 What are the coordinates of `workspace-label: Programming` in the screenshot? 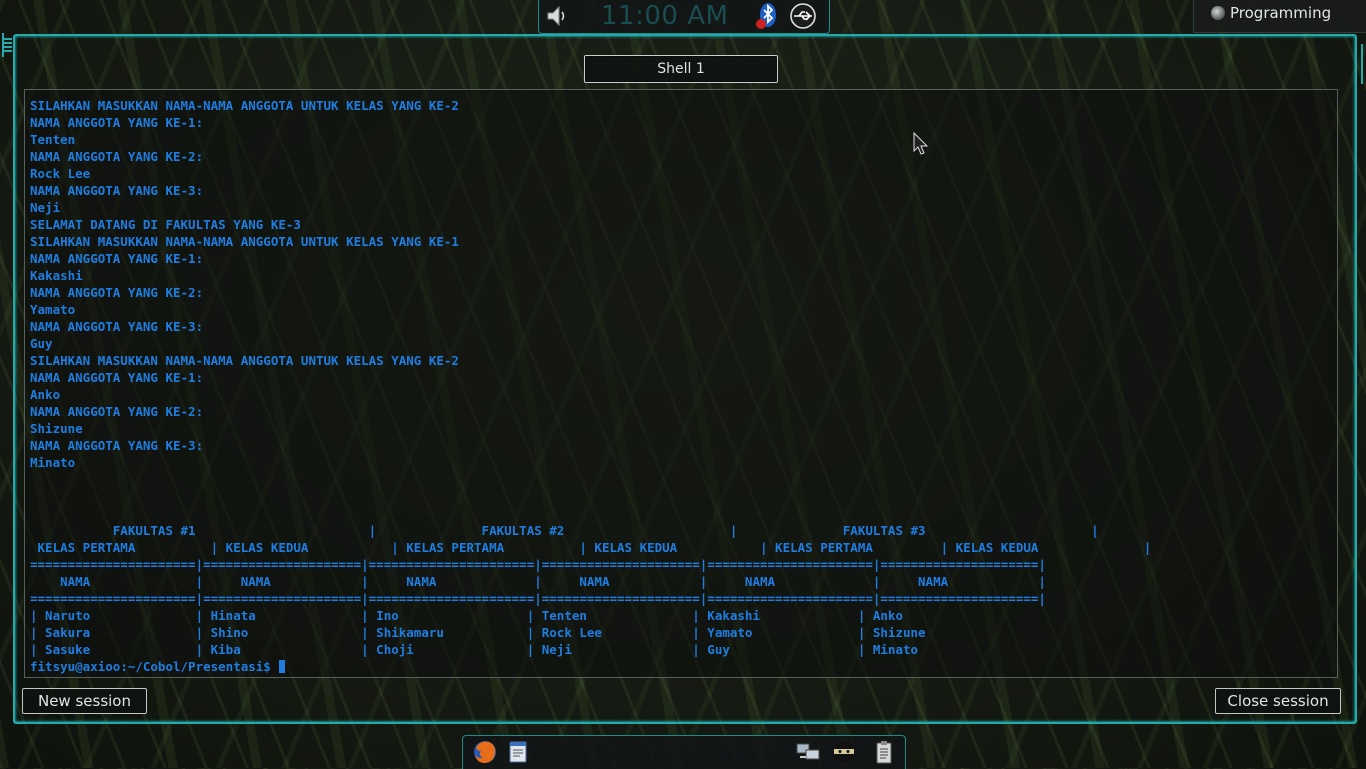 It's located at (1281, 13).